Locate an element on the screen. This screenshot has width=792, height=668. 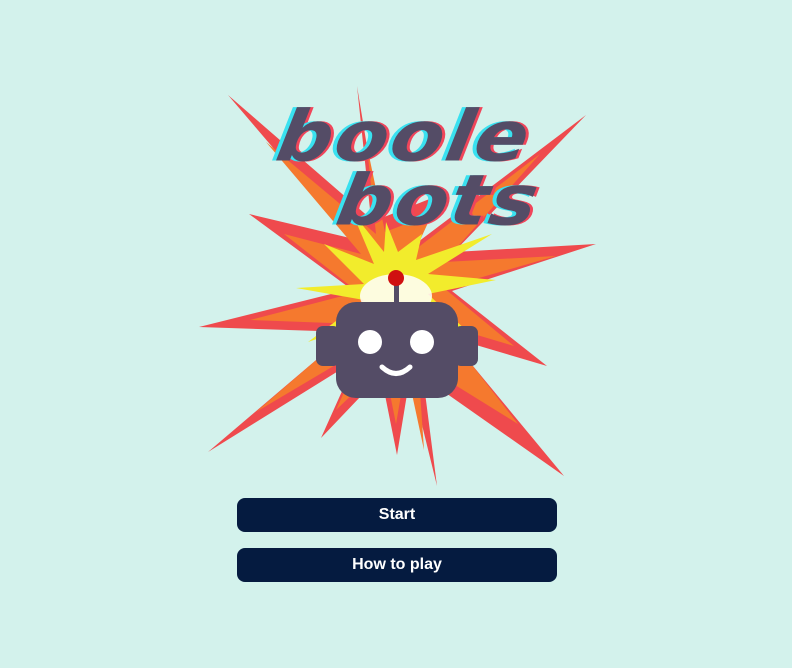
start-button: Start is located at coordinates (397, 515).